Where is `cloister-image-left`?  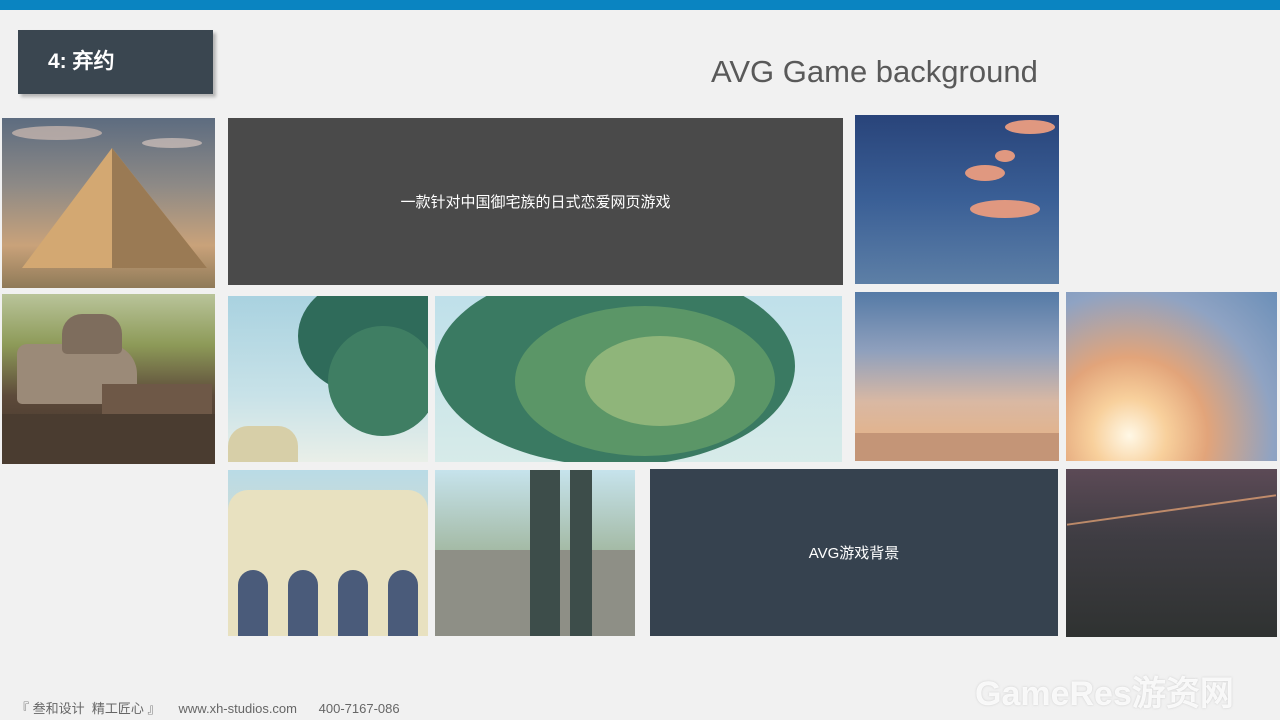
cloister-image-left is located at coordinates (328, 553).